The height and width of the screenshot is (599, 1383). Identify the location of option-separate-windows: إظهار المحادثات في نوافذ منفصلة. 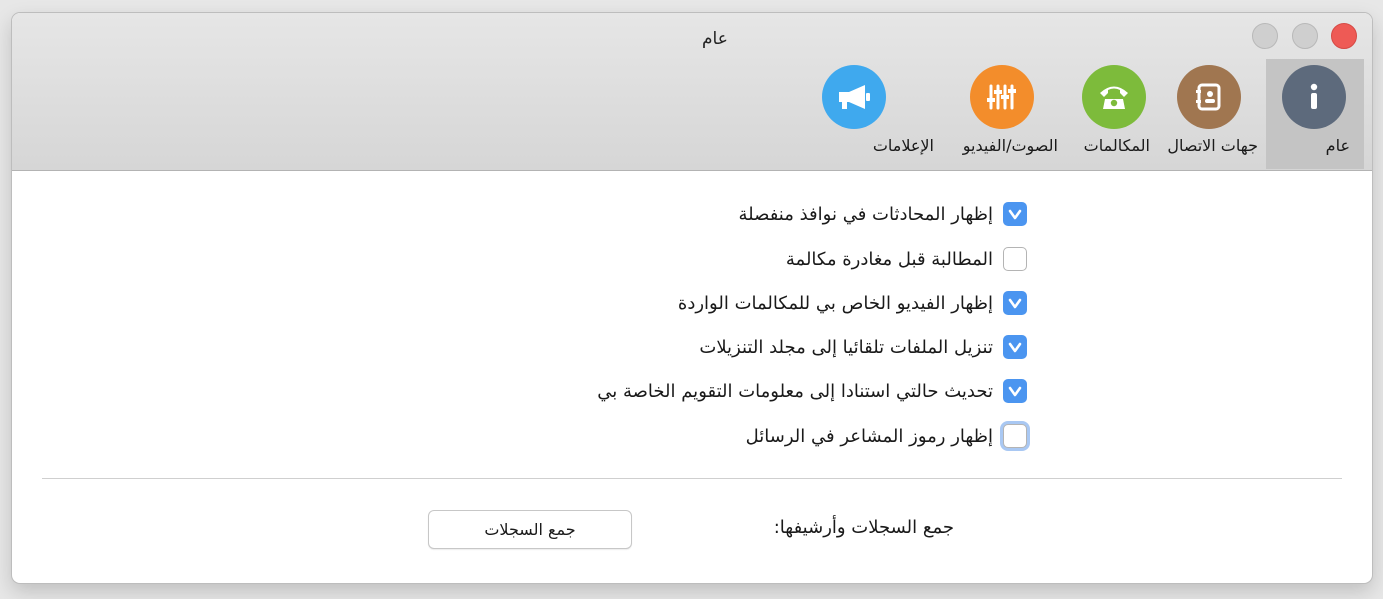
(882, 214).